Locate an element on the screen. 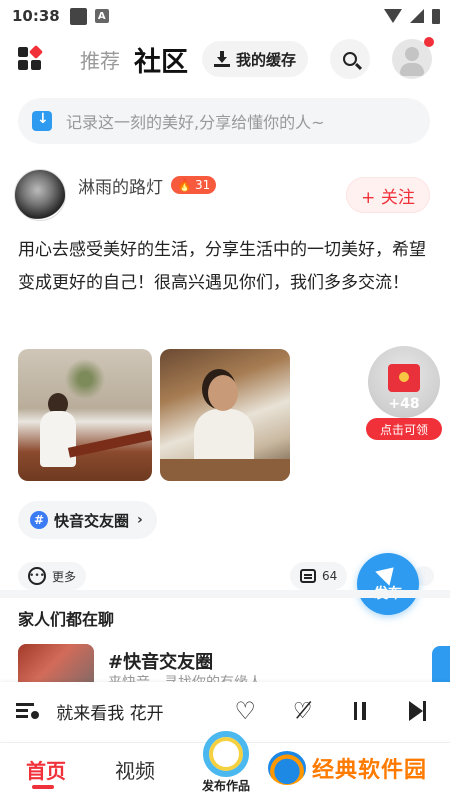  app-notification-icon: A is located at coordinates (101, 16).